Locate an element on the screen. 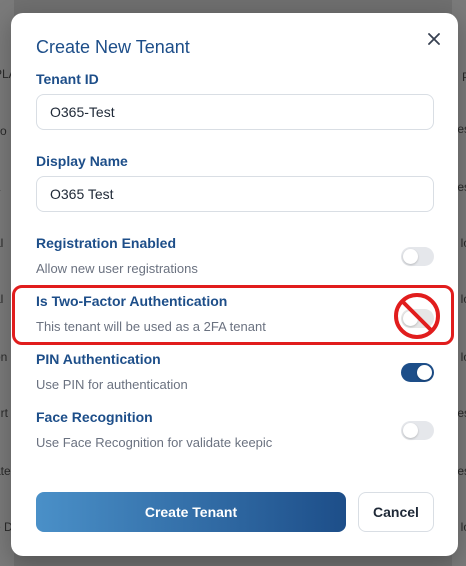 The width and height of the screenshot is (466, 566). background-text: ko is located at coordinates (3, 131).